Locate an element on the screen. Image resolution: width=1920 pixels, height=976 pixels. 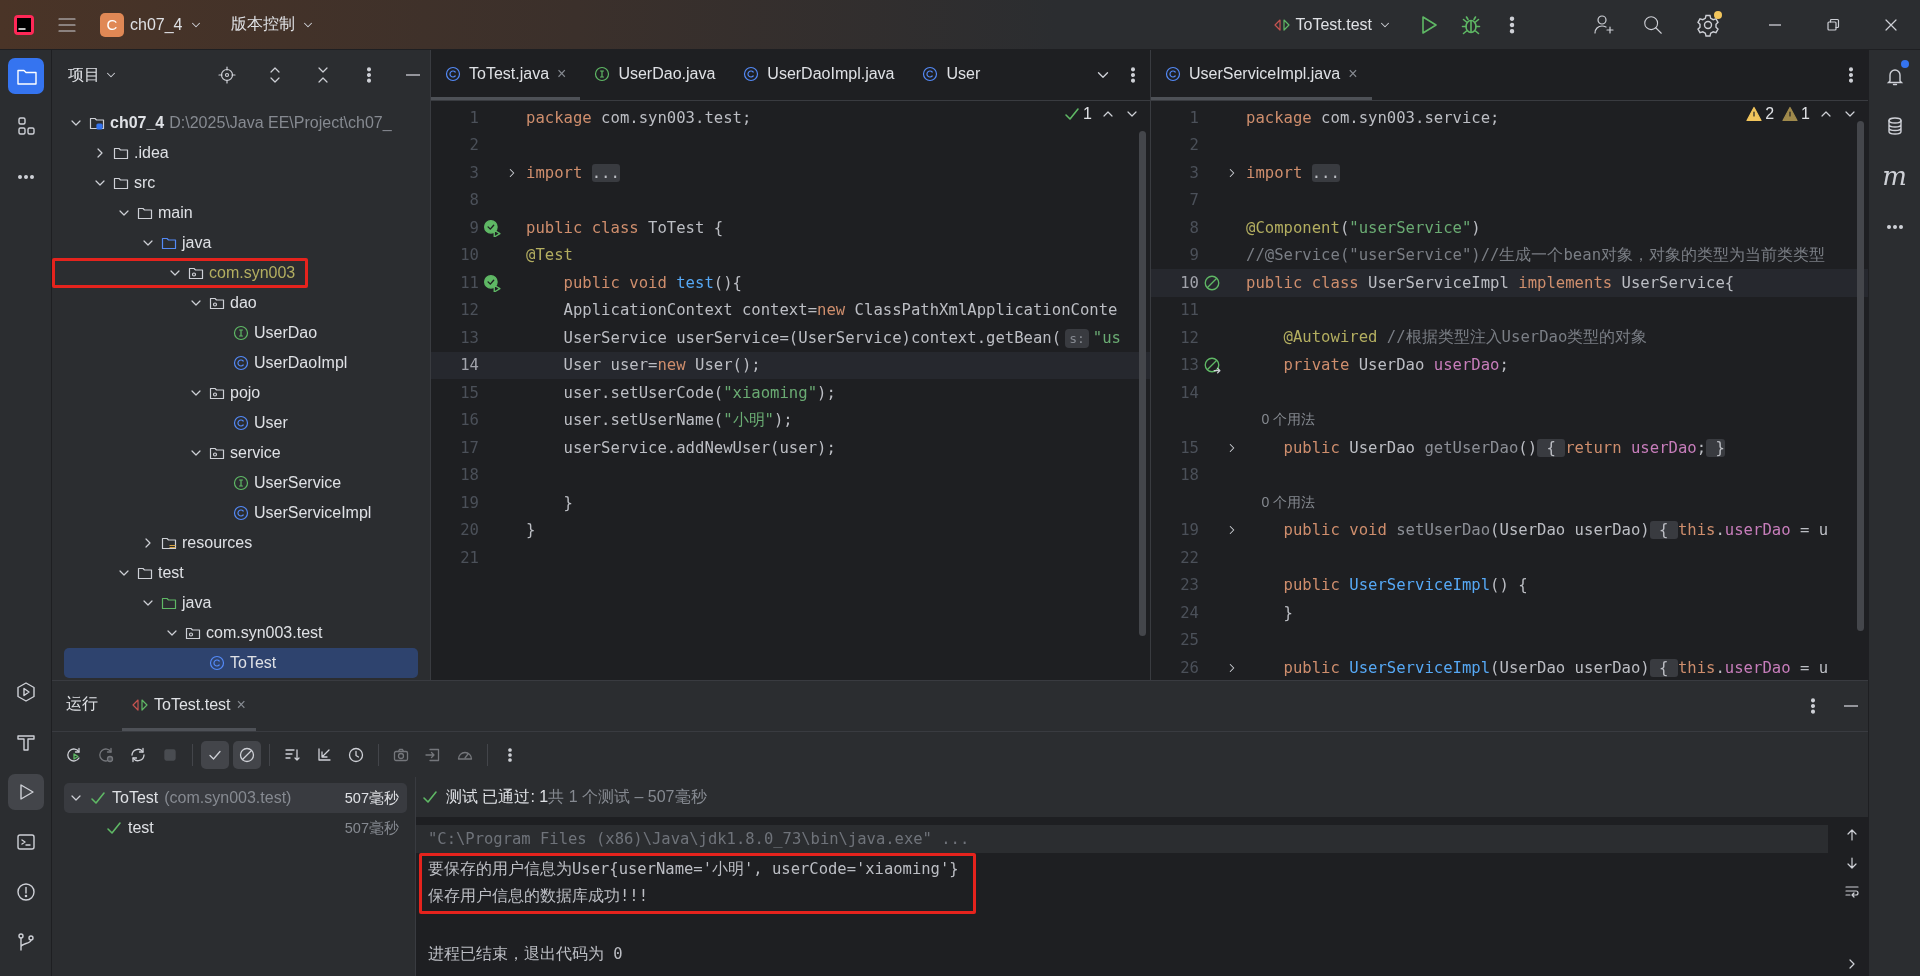
editor-tab: UserServiceImpl.java × is located at coordinates (1261, 75).